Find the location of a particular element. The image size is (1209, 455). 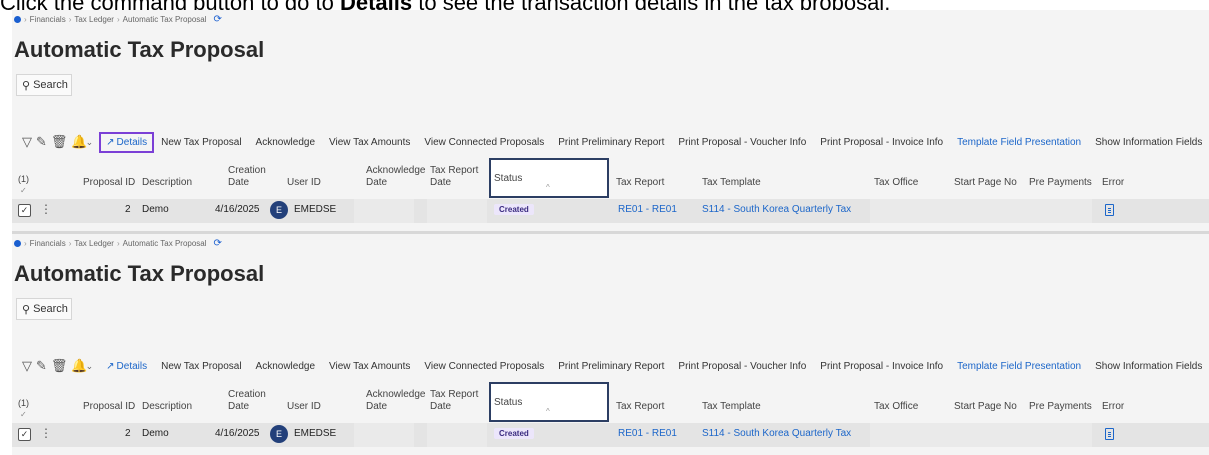

search-label: Search is located at coordinates (50, 85).